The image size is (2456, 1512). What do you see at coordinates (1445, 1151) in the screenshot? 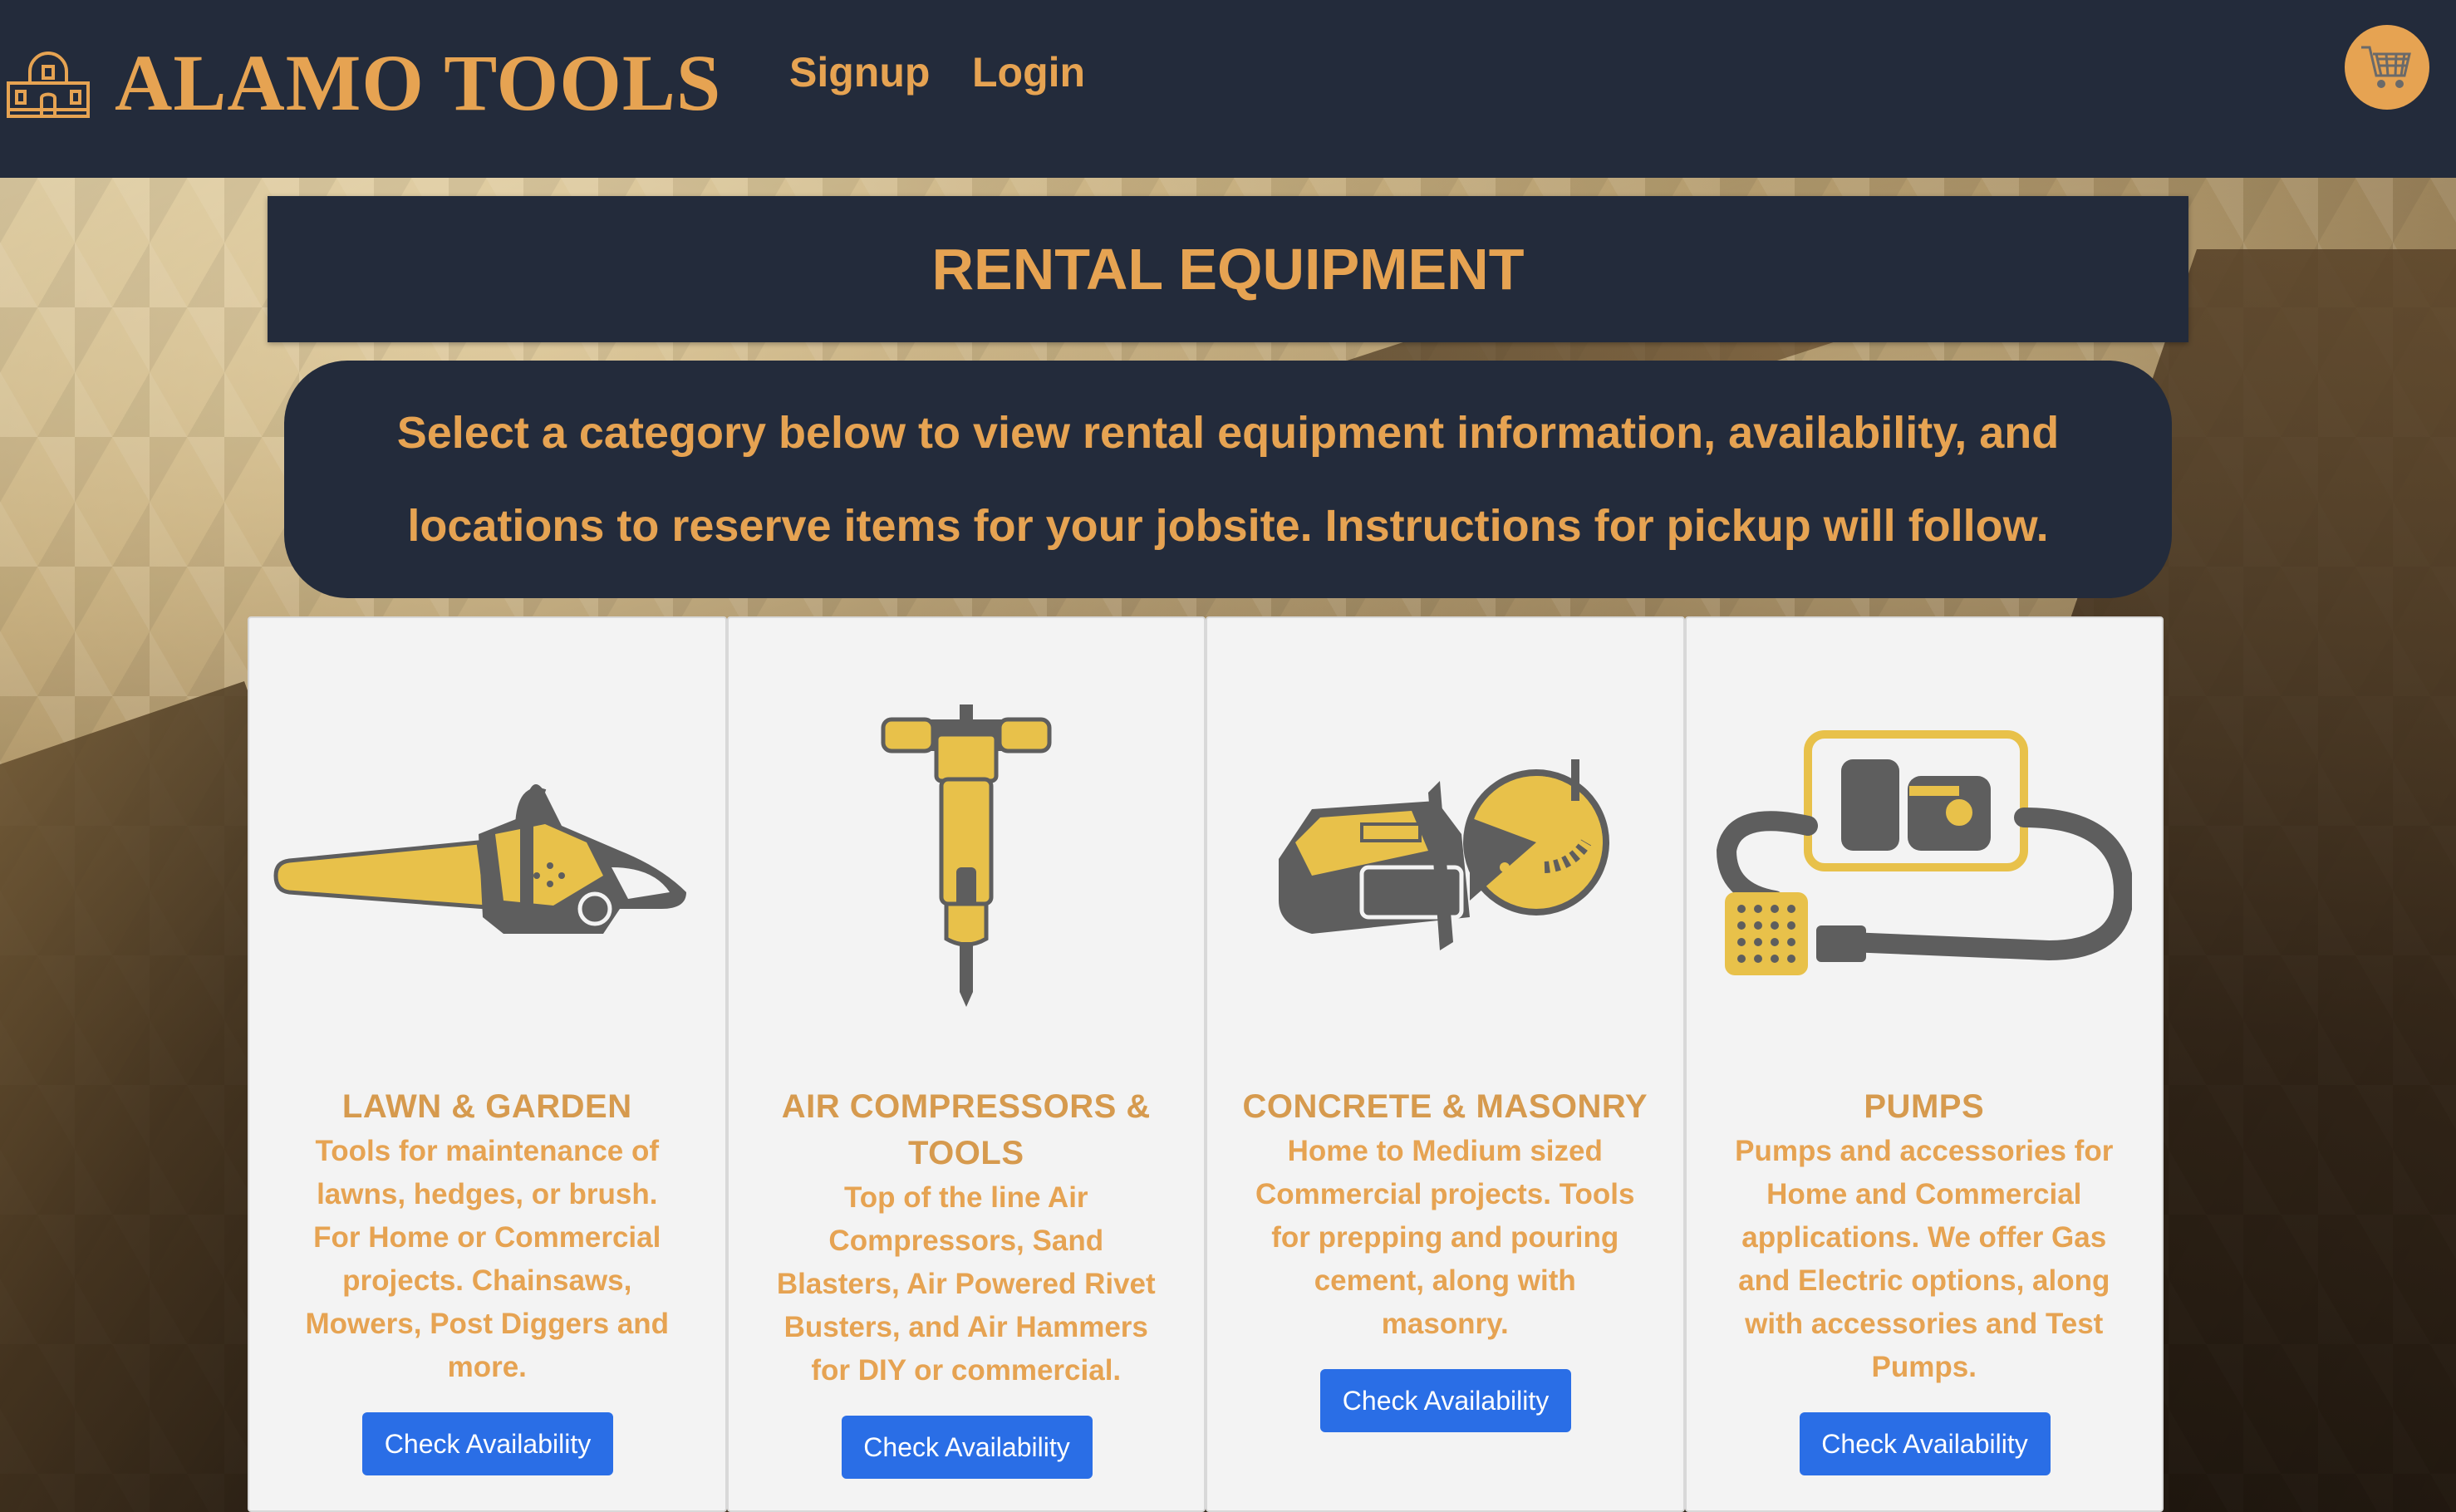
I see `card-desc-line: Home to Medium sized` at bounding box center [1445, 1151].